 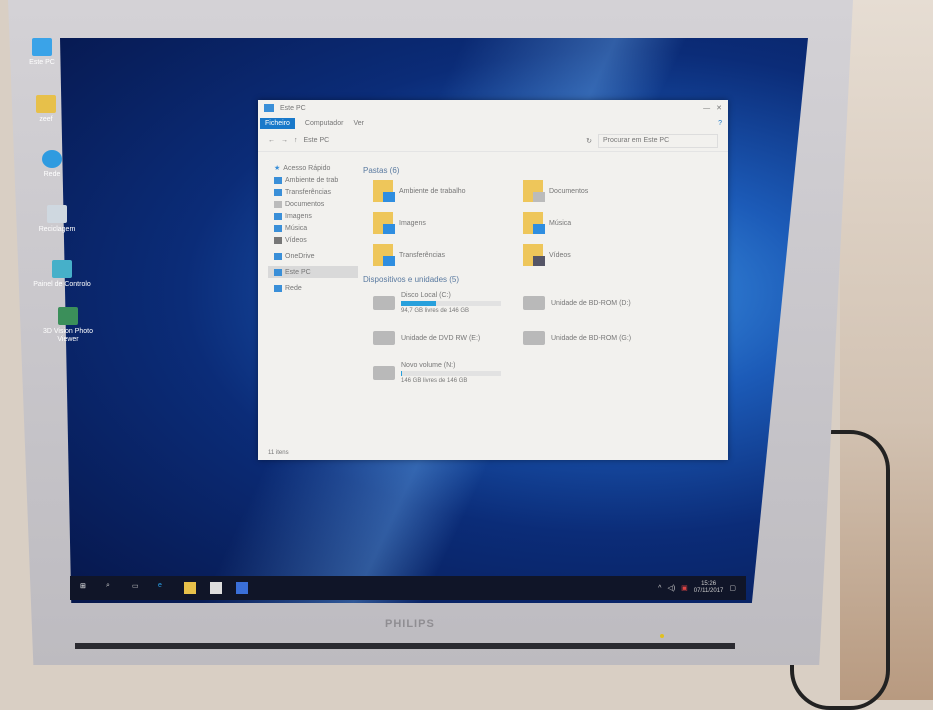 What do you see at coordinates (684, 588) in the screenshot?
I see `network-status-icon: ▣` at bounding box center [684, 588].